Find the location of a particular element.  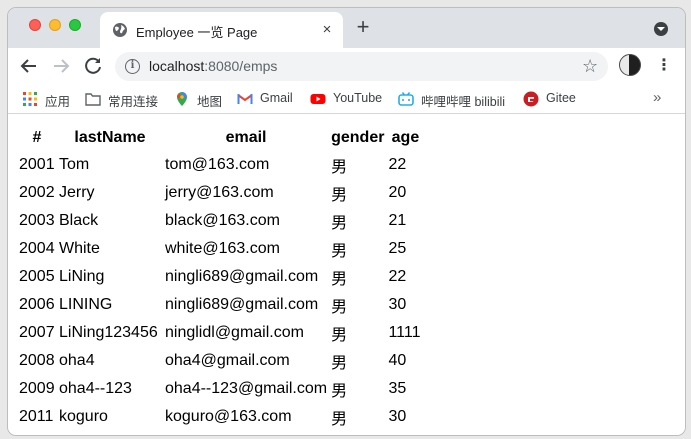

cell-id: 2006 is located at coordinates (37, 304).